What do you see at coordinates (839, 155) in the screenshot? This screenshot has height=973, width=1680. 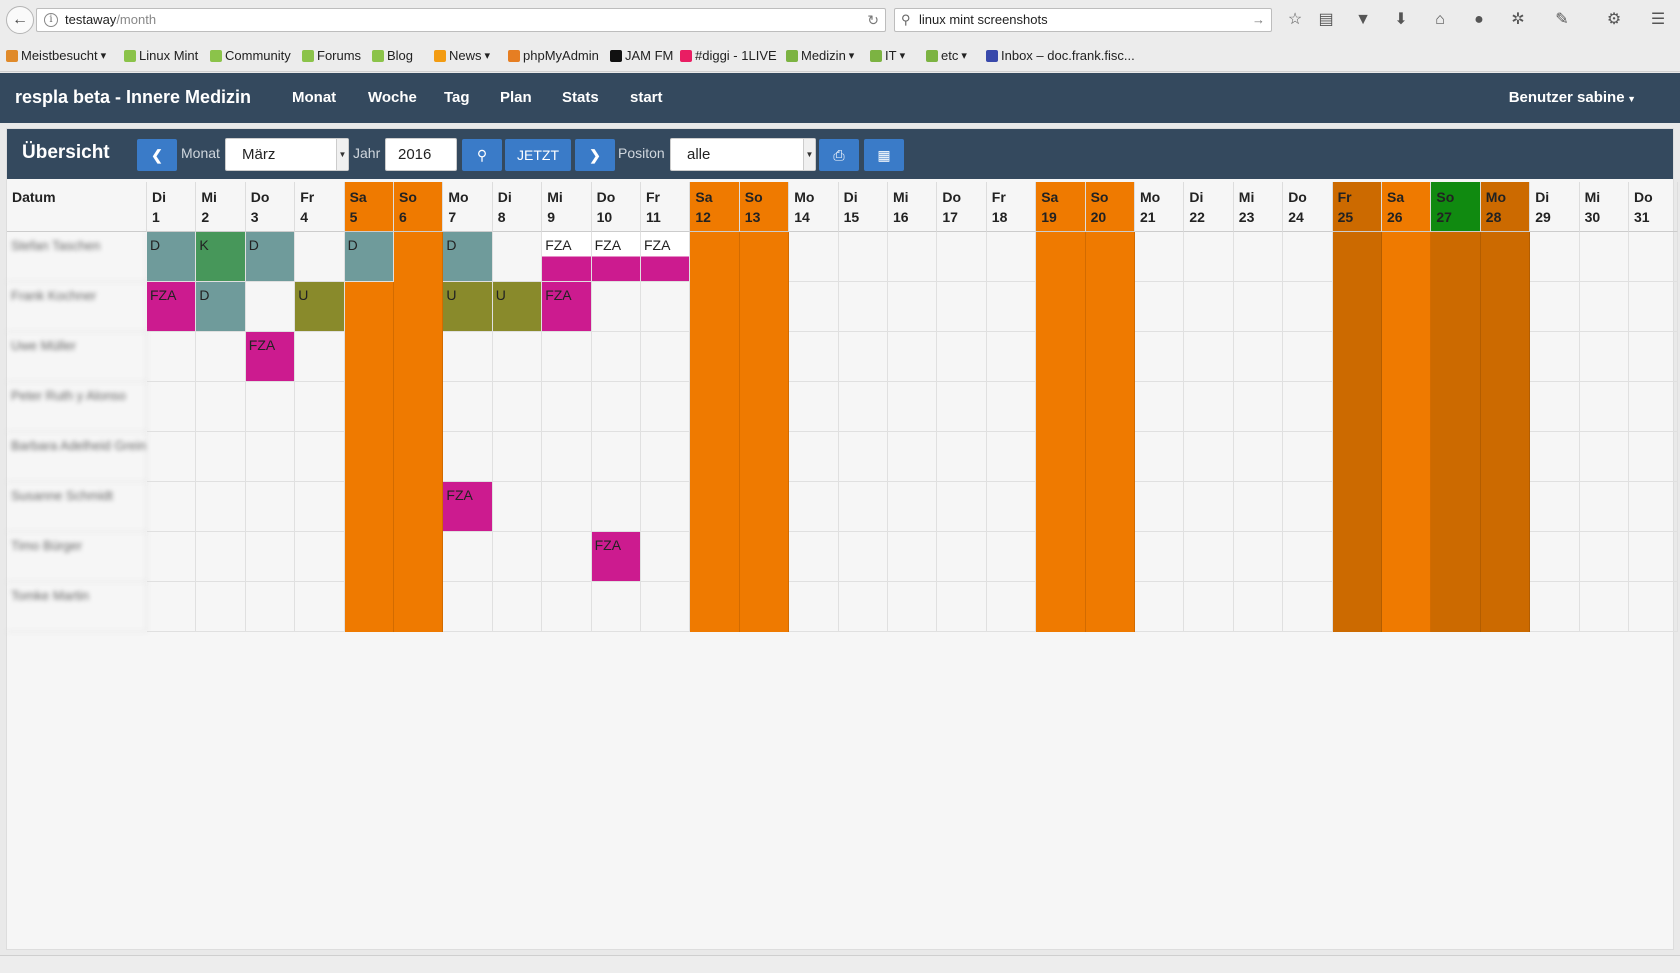 I see `print-button: ⎙` at bounding box center [839, 155].